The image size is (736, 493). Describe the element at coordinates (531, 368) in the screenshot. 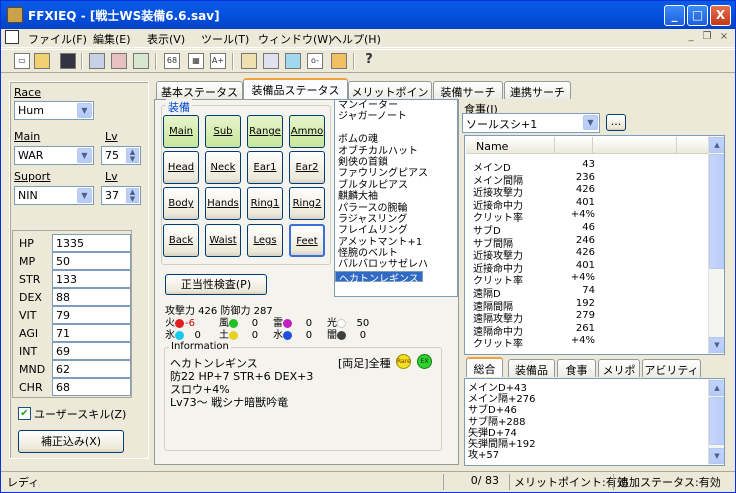

I see `tab-equipment: 装備品` at that location.